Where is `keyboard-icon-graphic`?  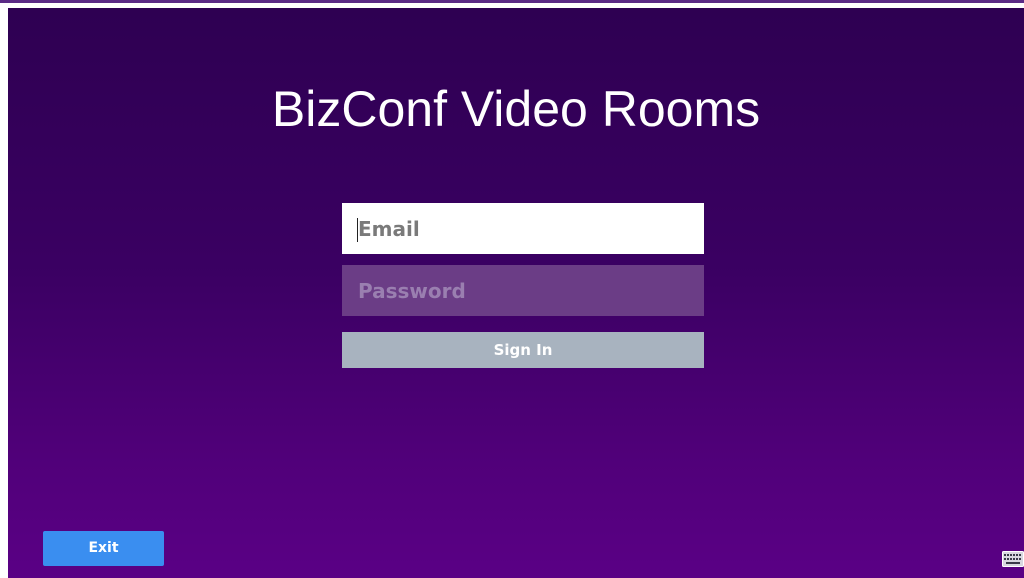
keyboard-icon-graphic is located at coordinates (1013, 559).